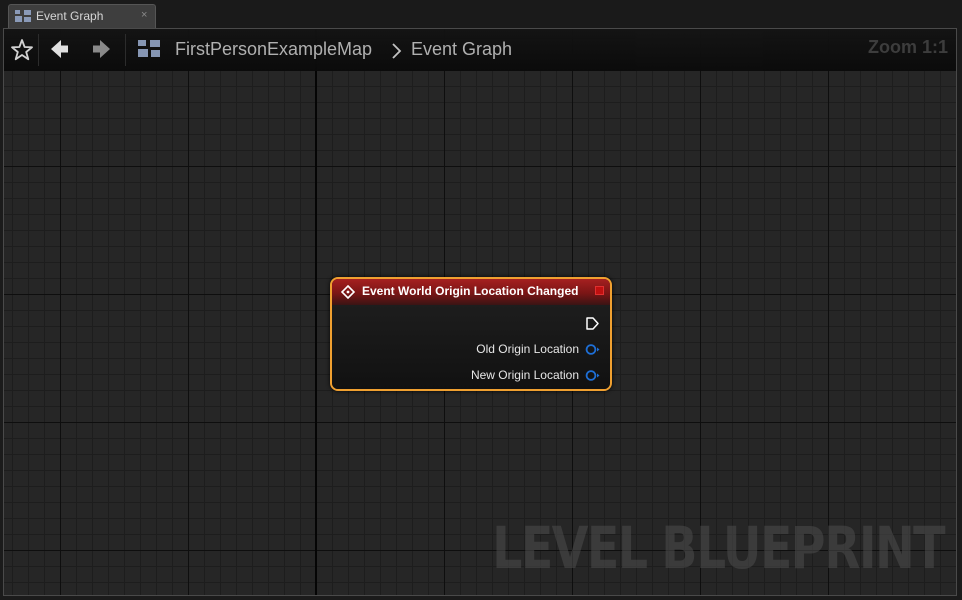  What do you see at coordinates (471, 347) in the screenshot?
I see `node-body: Old Origin Location New Origin Location` at bounding box center [471, 347].